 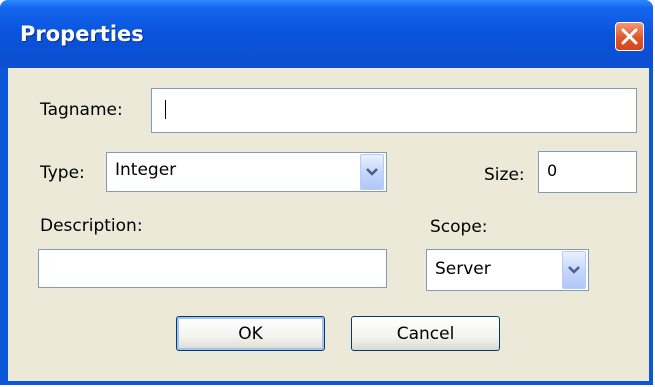 What do you see at coordinates (165, 109) in the screenshot?
I see `text-caret` at bounding box center [165, 109].